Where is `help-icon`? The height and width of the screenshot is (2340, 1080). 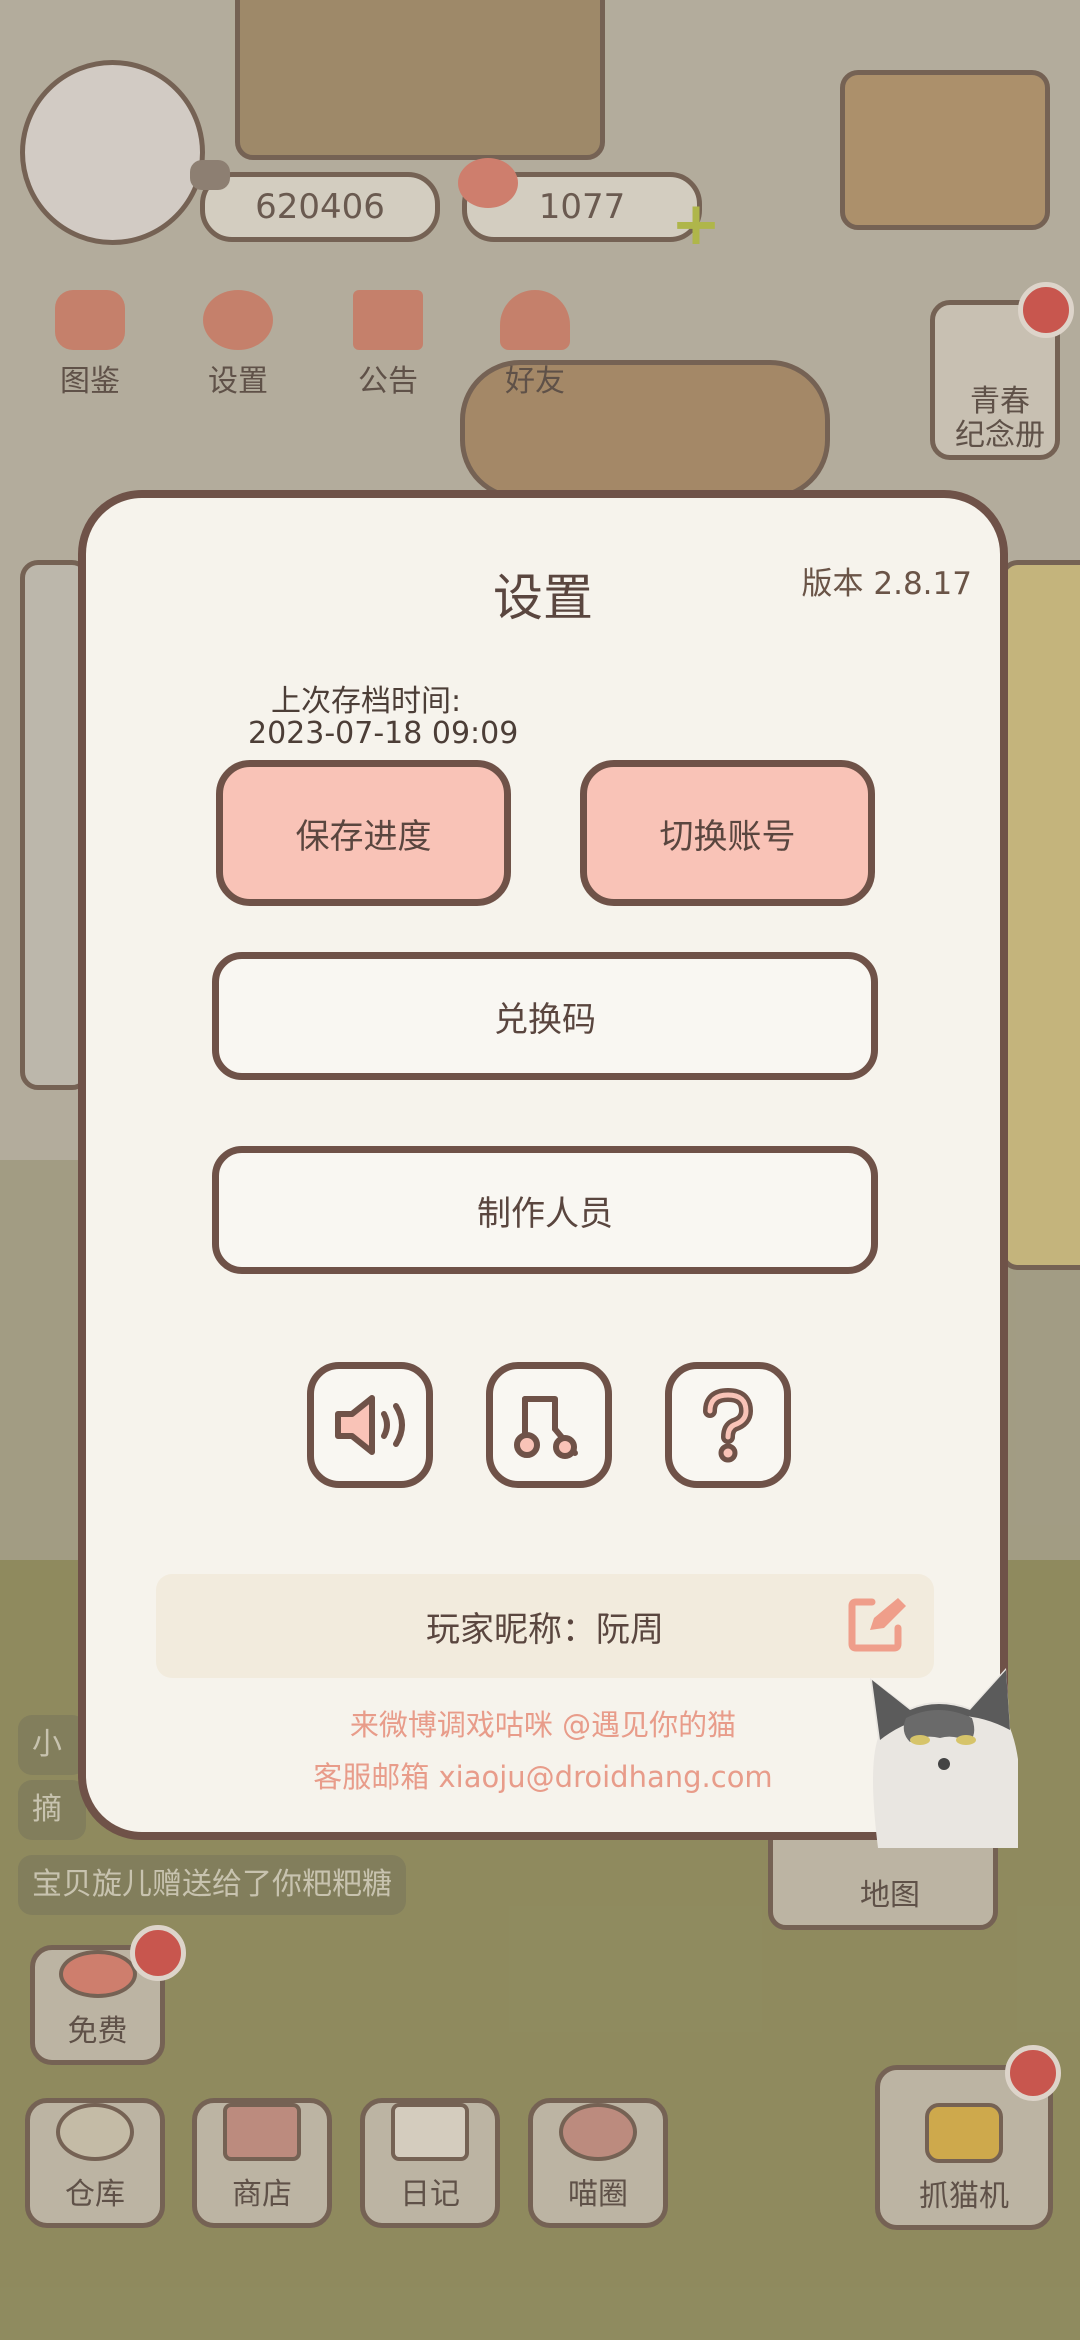
help-icon is located at coordinates (728, 1425).